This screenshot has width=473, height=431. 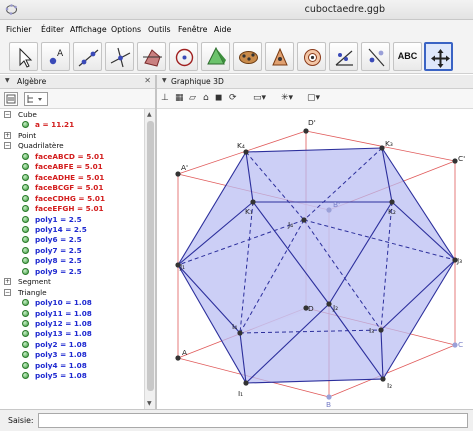 I want to click on algebra-item: poly7 = 2.5, so click(x=72, y=251).